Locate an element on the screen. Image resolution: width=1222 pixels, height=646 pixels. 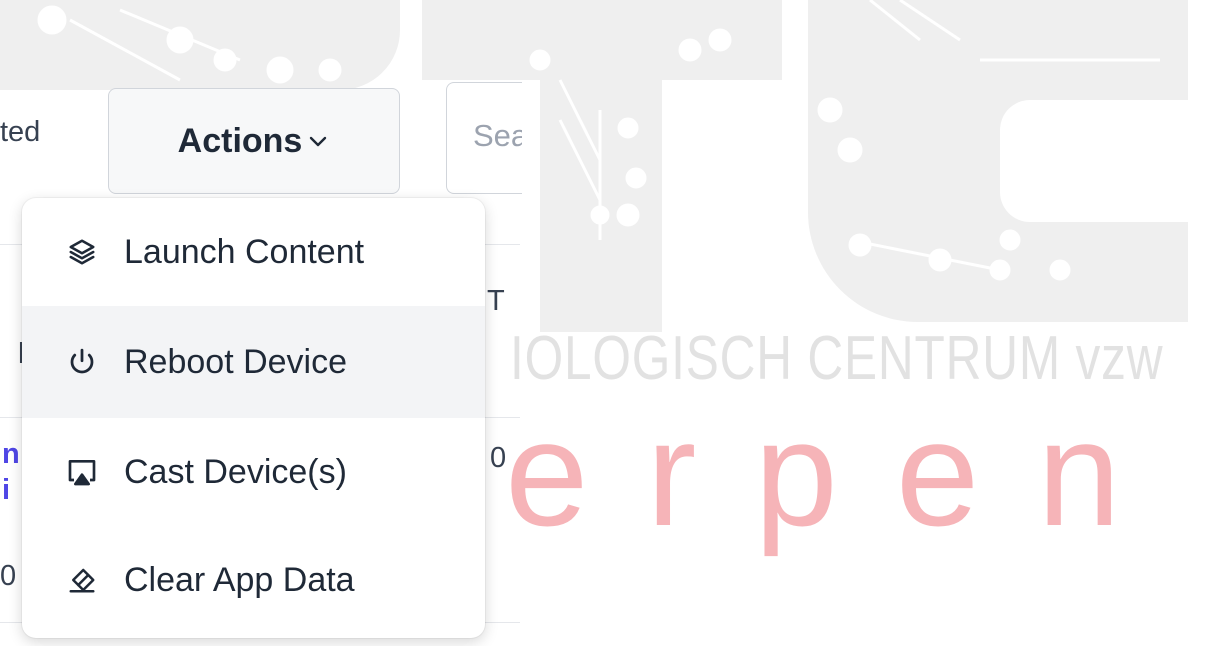
menu-item-clear-app-data: Clear App Data is located at coordinates (253, 580).